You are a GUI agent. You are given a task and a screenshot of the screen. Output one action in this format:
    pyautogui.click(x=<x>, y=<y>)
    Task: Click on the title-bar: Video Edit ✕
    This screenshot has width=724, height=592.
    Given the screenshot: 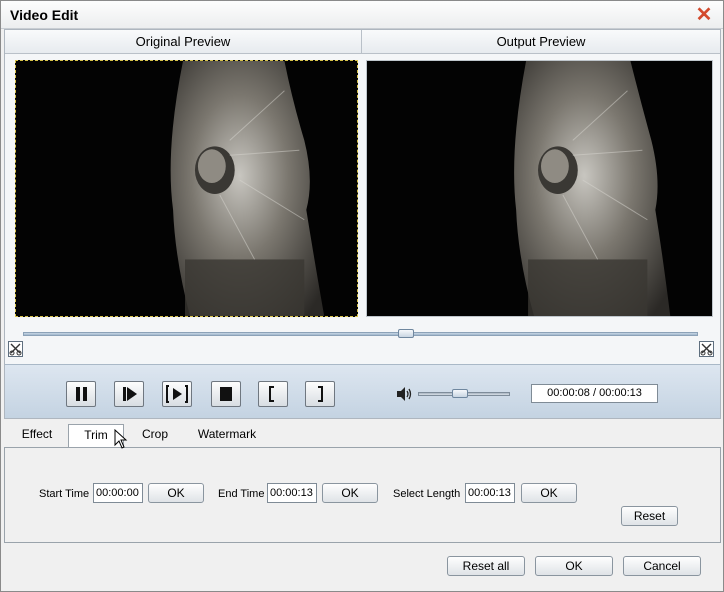 What is the action you would take?
    pyautogui.click(x=362, y=15)
    